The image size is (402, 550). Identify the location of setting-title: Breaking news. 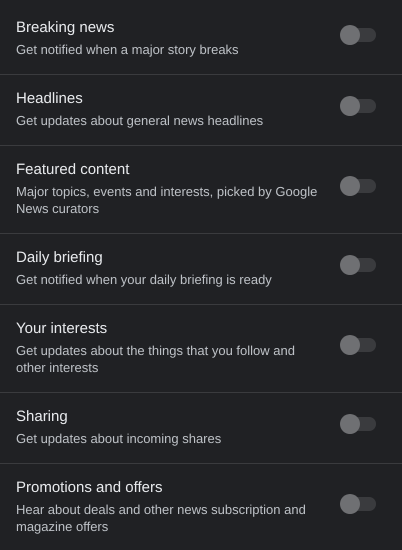
(66, 28).